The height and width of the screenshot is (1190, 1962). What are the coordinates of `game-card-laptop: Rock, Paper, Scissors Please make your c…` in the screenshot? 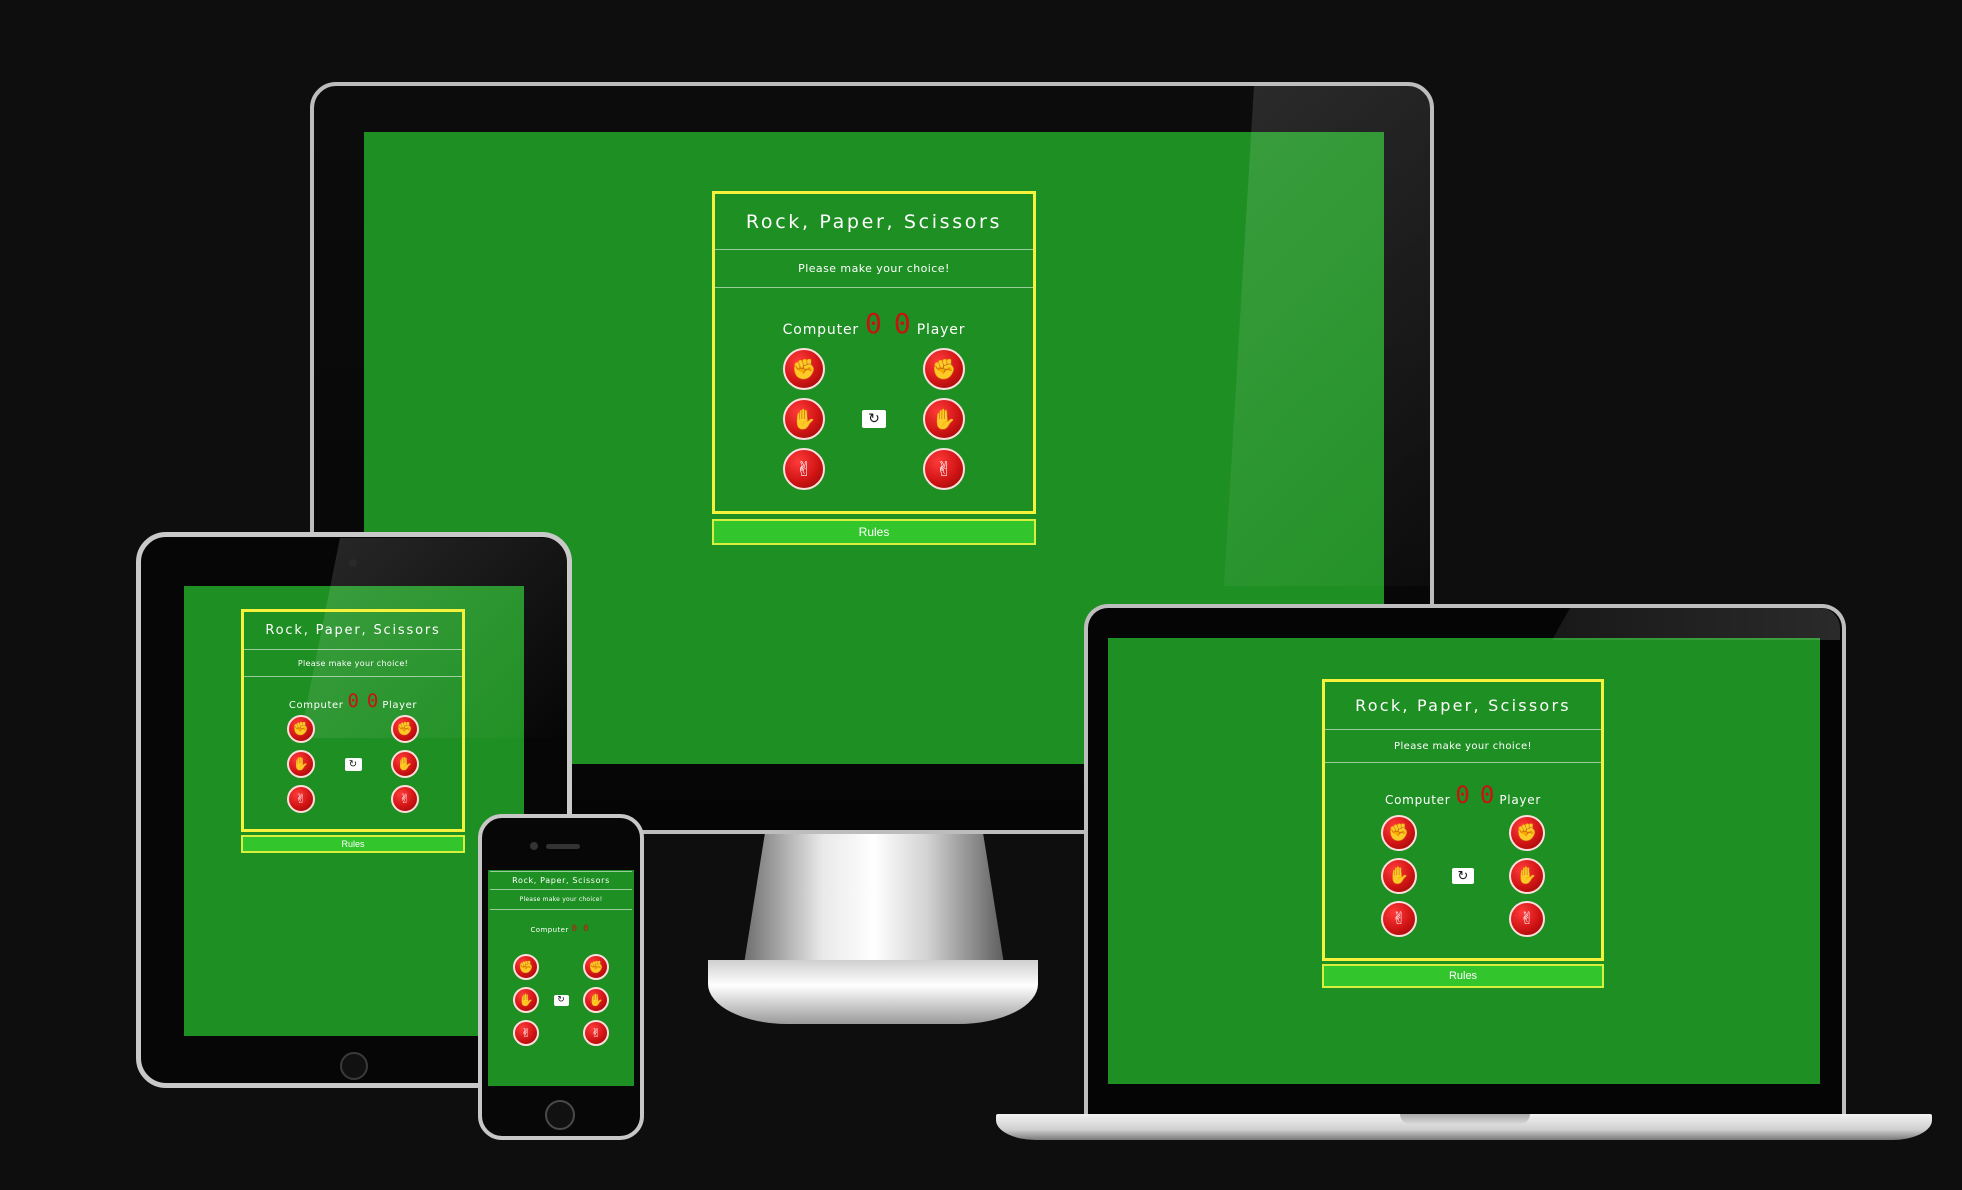 It's located at (1463, 820).